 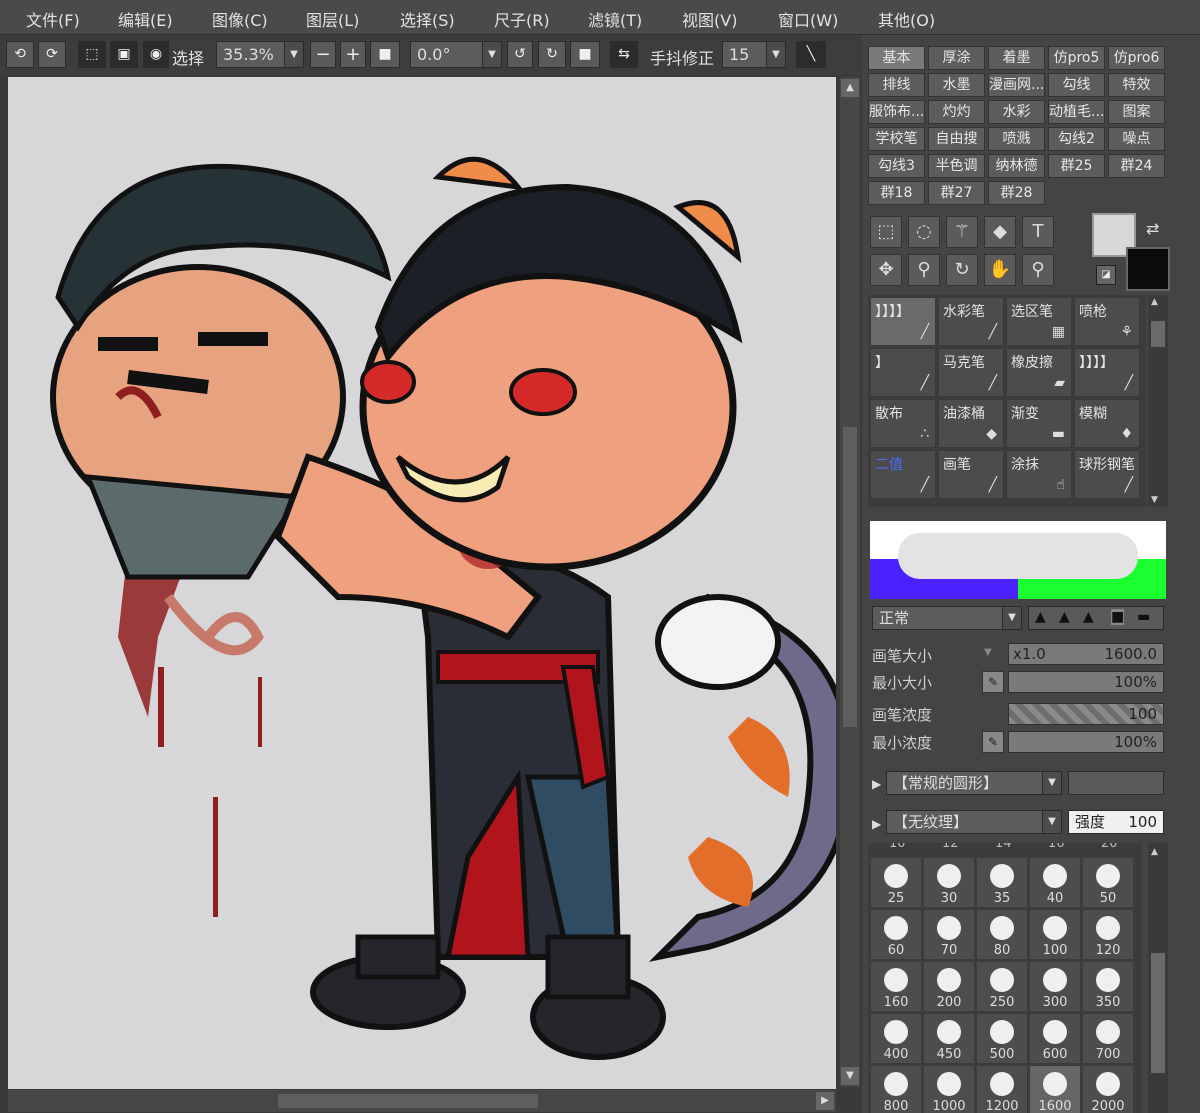 I want to click on brush-size-preset: 1200, so click(x=1002, y=1089).